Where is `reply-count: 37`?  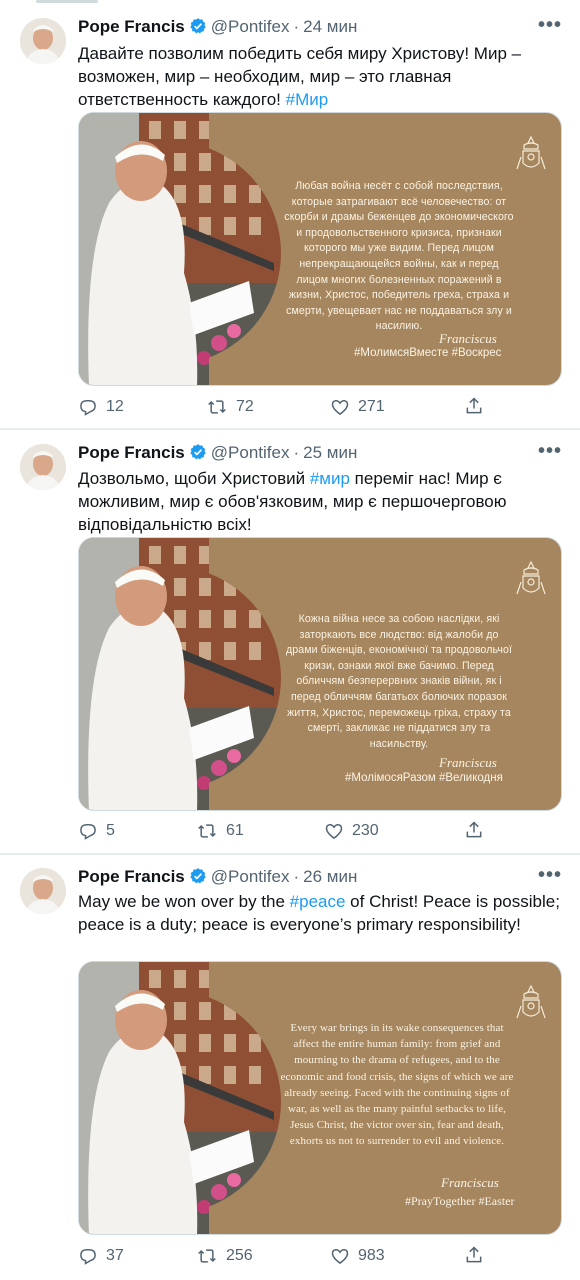 reply-count: 37 is located at coordinates (115, 1255).